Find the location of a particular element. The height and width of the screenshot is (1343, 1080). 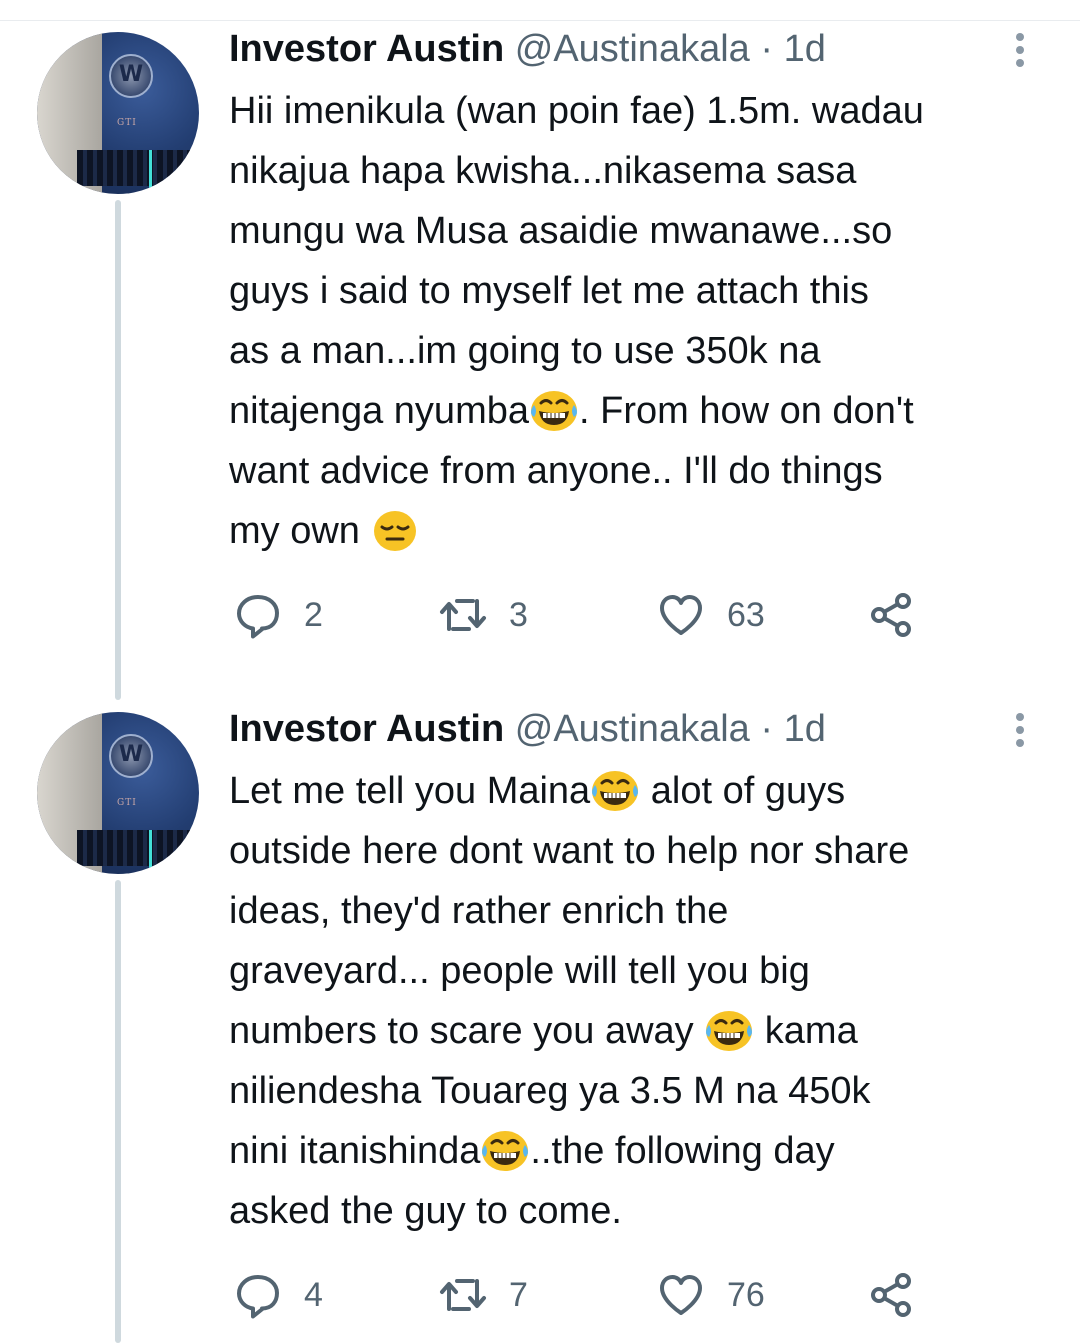

reply-button: 2 is located at coordinates (278, 615).